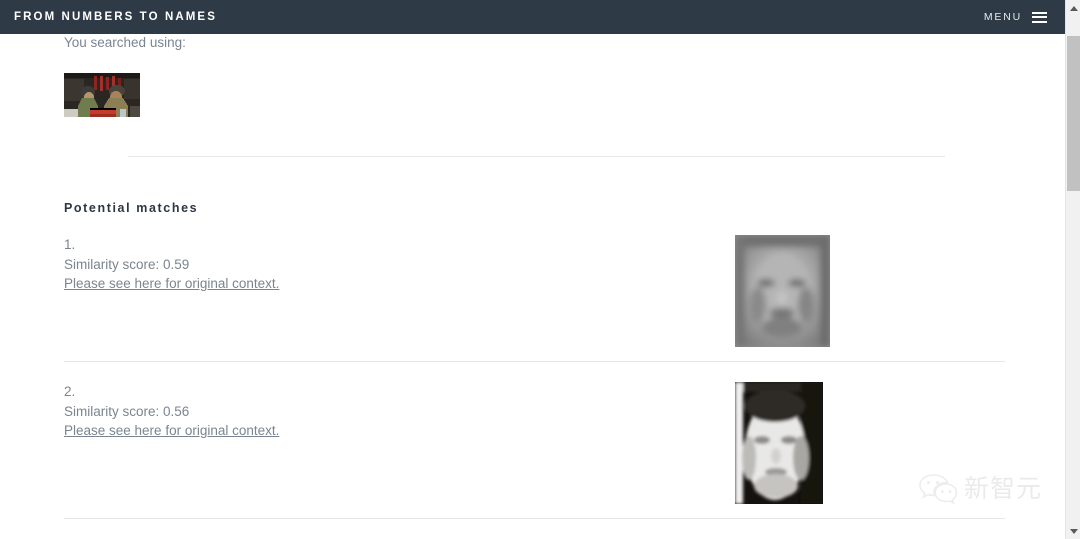 The height and width of the screenshot is (539, 1080). I want to click on menu-button: MENU, so click(1015, 17).